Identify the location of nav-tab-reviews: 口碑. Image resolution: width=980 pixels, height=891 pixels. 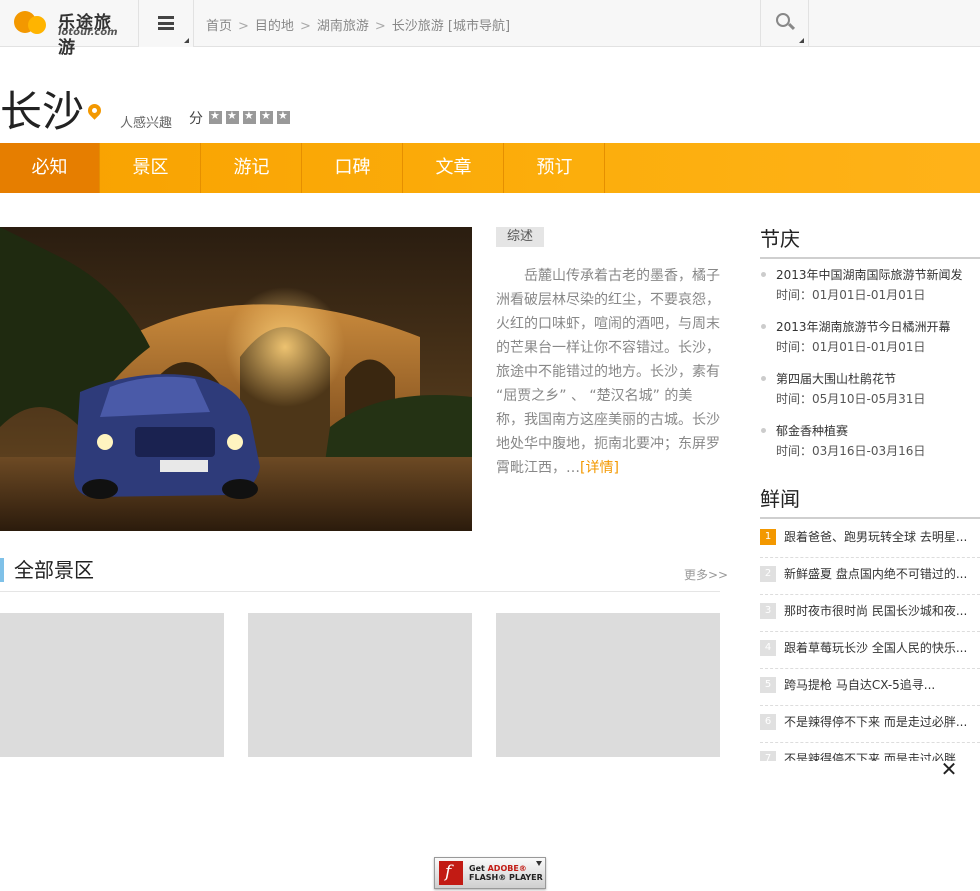
(353, 168).